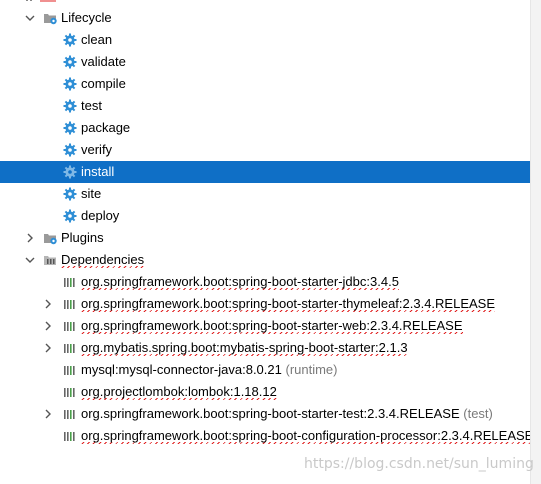 The height and width of the screenshot is (484, 541). I want to click on lifecycle-phase-deploy: deploy, so click(265, 216).